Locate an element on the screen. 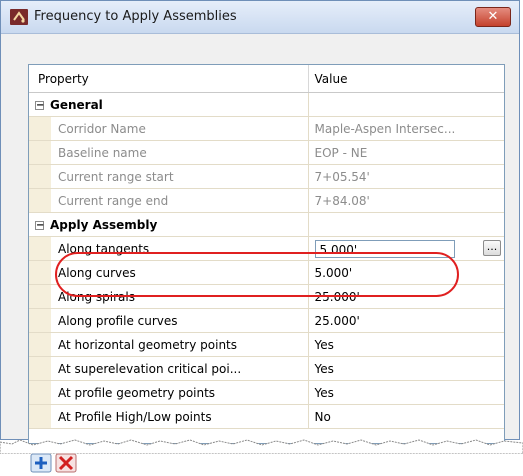 This screenshot has width=523, height=476. property-column-header: Property is located at coordinates (169, 79).